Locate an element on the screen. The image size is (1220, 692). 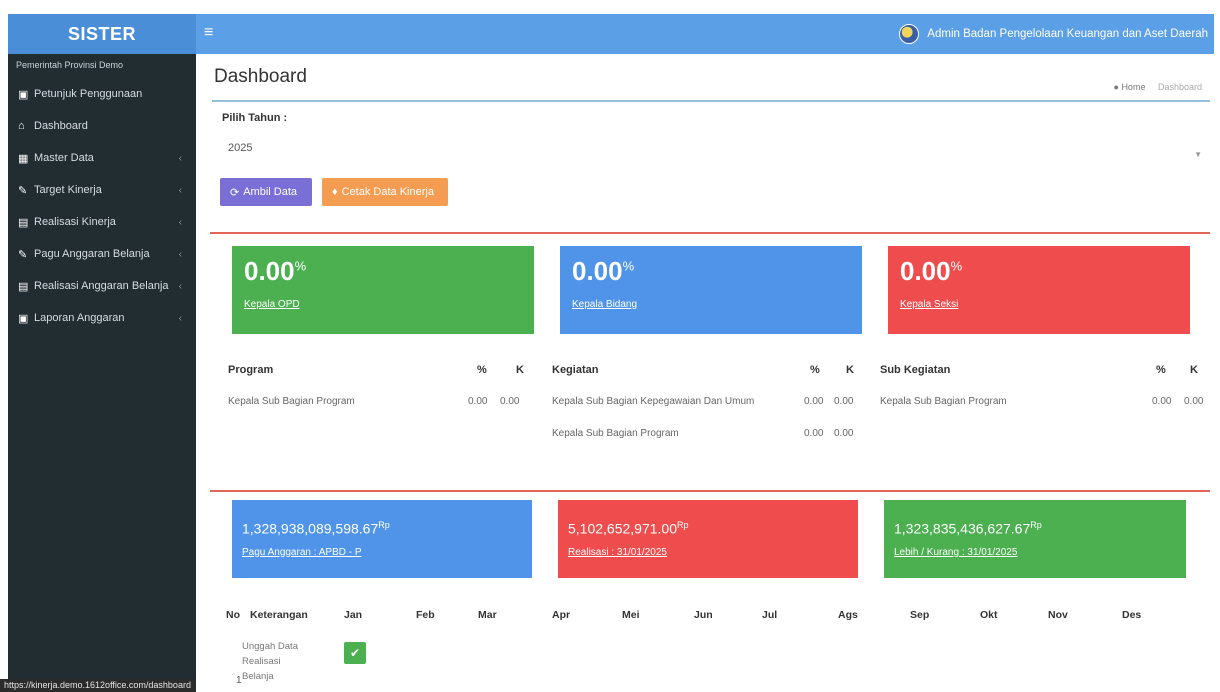
month-col-header: Okt is located at coordinates (989, 615).